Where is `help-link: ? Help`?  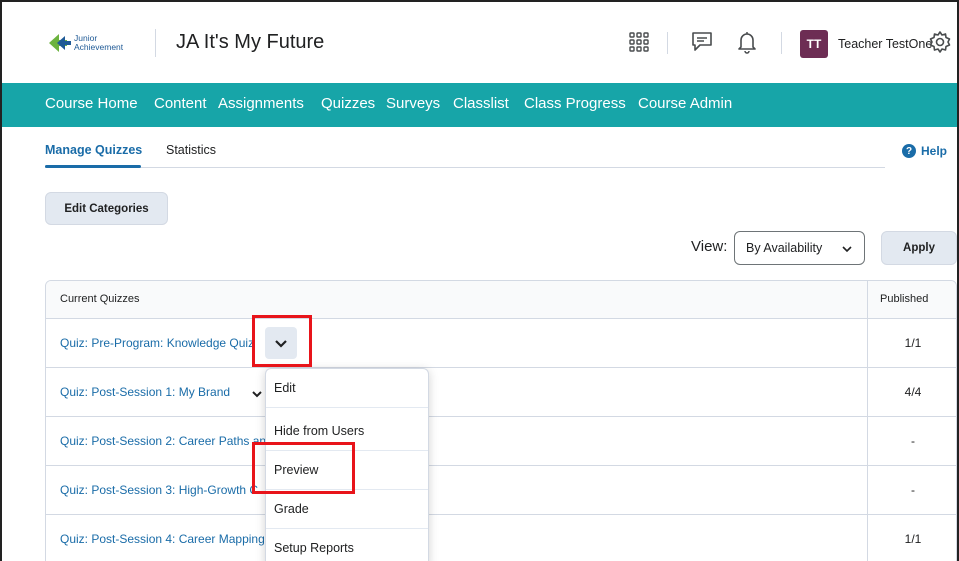 help-link: ? Help is located at coordinates (924, 151).